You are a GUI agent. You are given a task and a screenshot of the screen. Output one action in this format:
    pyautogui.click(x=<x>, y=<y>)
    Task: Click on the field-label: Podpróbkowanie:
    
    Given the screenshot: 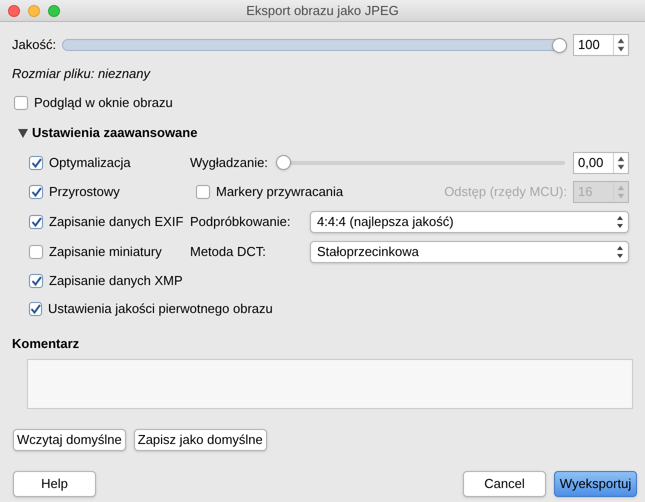 What is the action you would take?
    pyautogui.click(x=241, y=222)
    